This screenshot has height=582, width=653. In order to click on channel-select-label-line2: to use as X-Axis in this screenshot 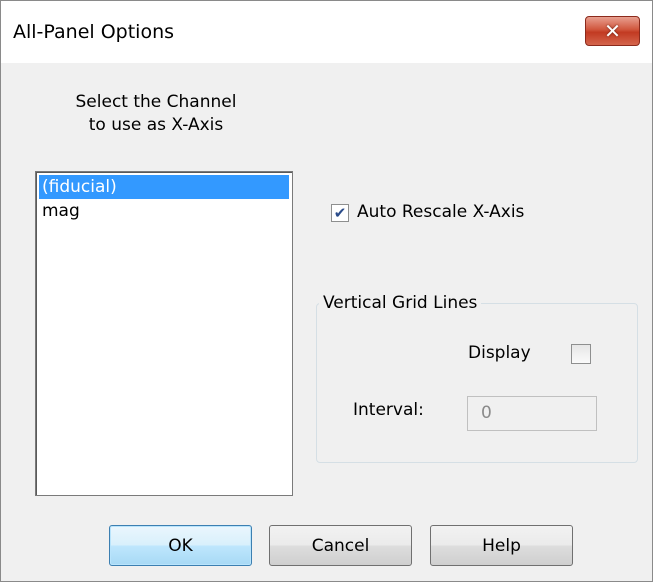, I will do `click(156, 125)`.